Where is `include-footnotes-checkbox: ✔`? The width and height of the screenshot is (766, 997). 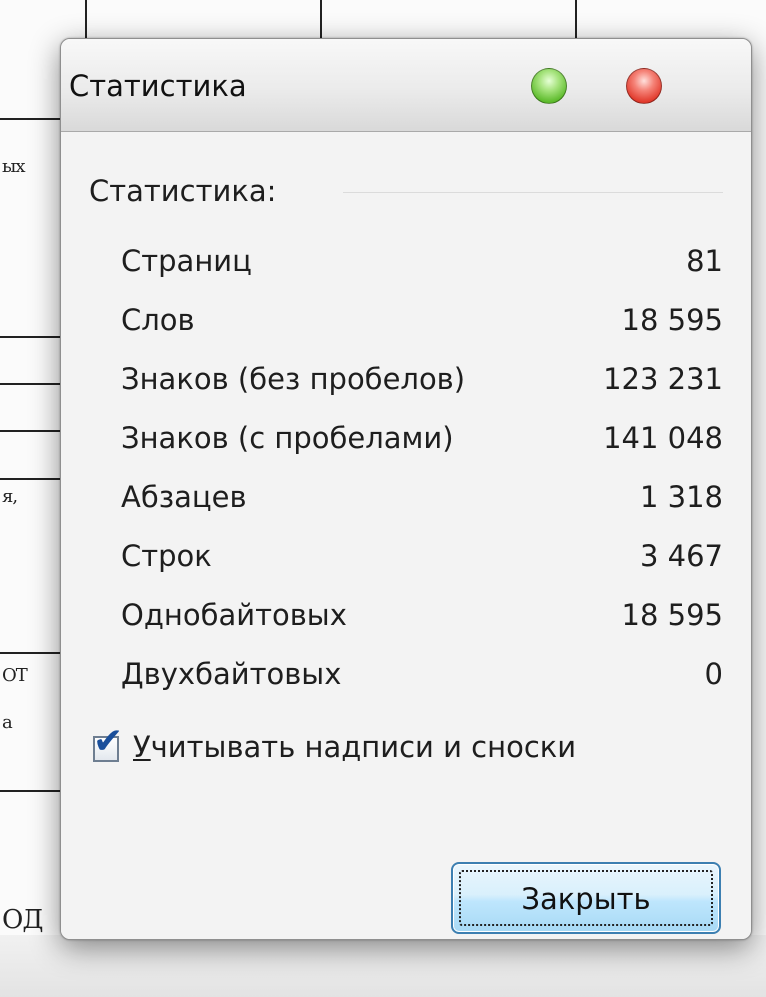 include-footnotes-checkbox: ✔ is located at coordinates (108, 743).